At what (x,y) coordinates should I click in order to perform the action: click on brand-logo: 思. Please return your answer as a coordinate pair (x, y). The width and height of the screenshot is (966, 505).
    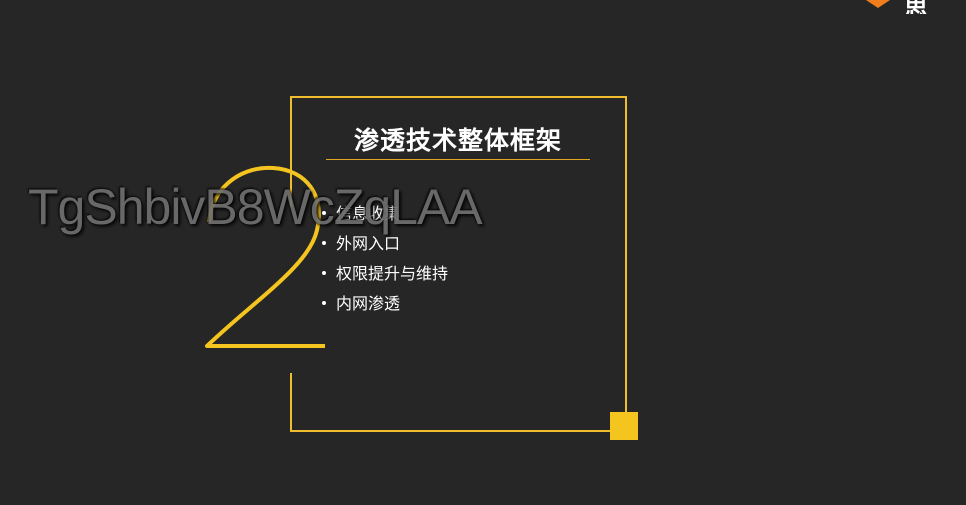
    Looking at the image, I should click on (912, 7).